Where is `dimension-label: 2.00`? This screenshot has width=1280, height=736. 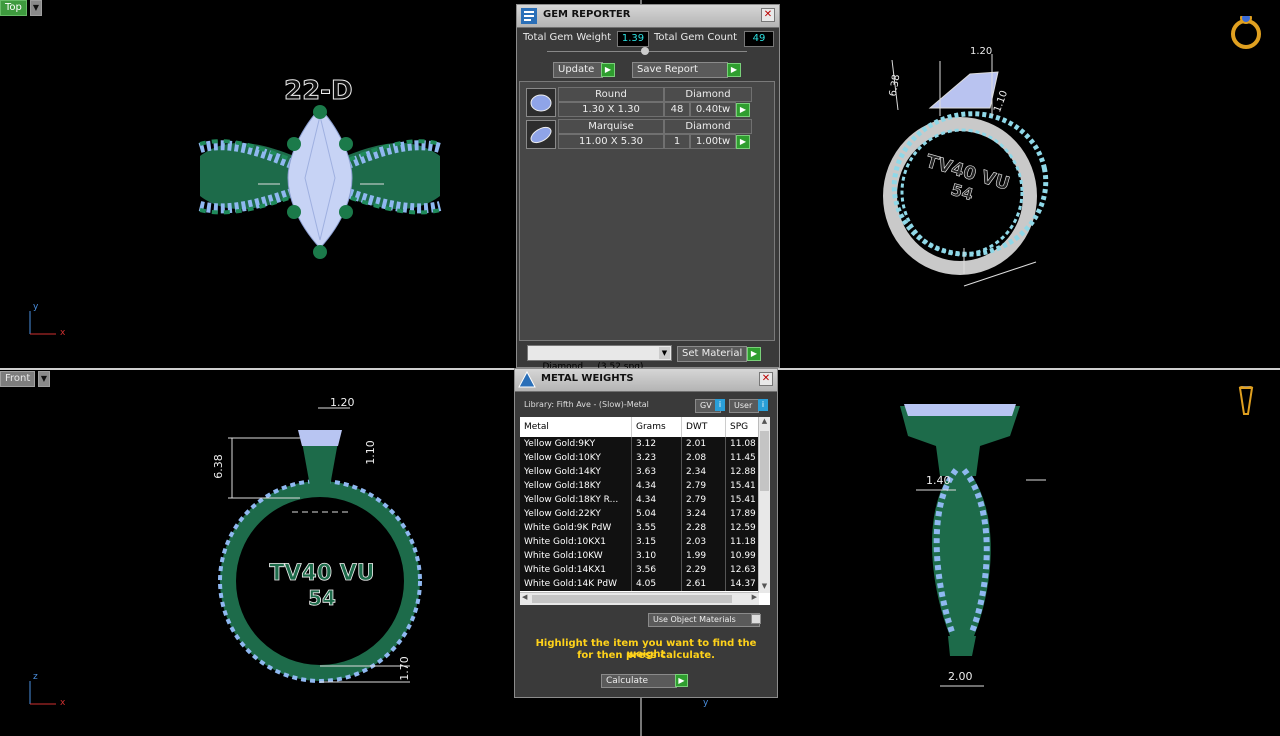
dimension-label: 2.00 is located at coordinates (960, 676).